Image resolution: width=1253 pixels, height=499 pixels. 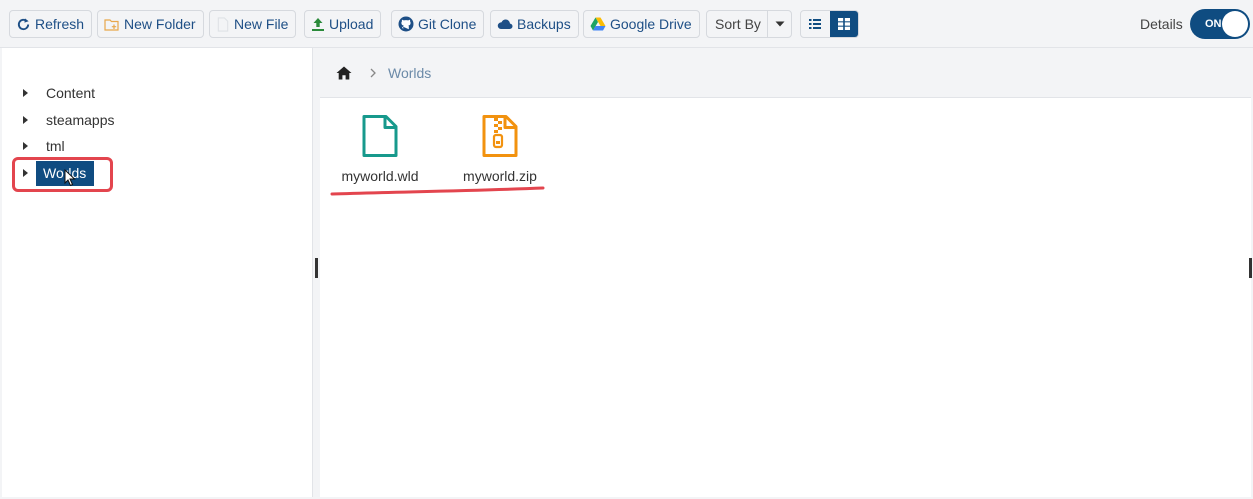 What do you see at coordinates (223, 24) in the screenshot?
I see `new-file-icon` at bounding box center [223, 24].